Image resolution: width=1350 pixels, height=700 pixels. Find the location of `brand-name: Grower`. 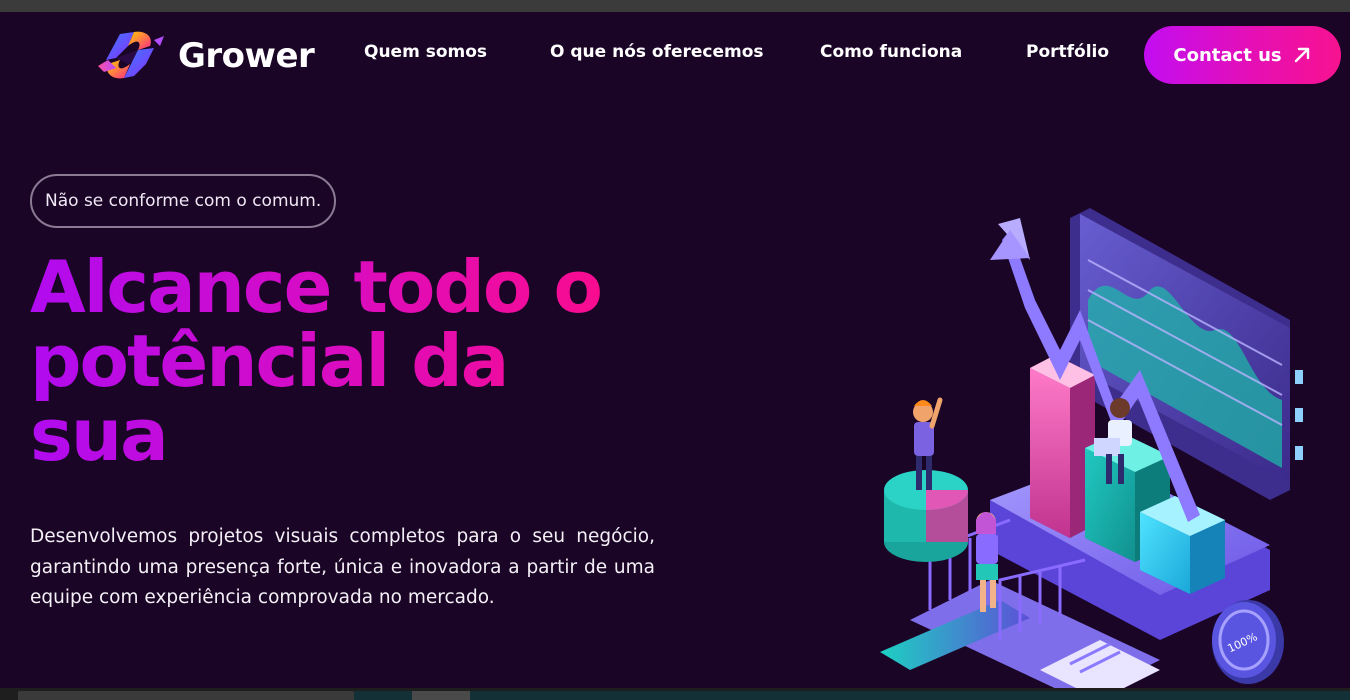

brand-name: Grower is located at coordinates (246, 56).